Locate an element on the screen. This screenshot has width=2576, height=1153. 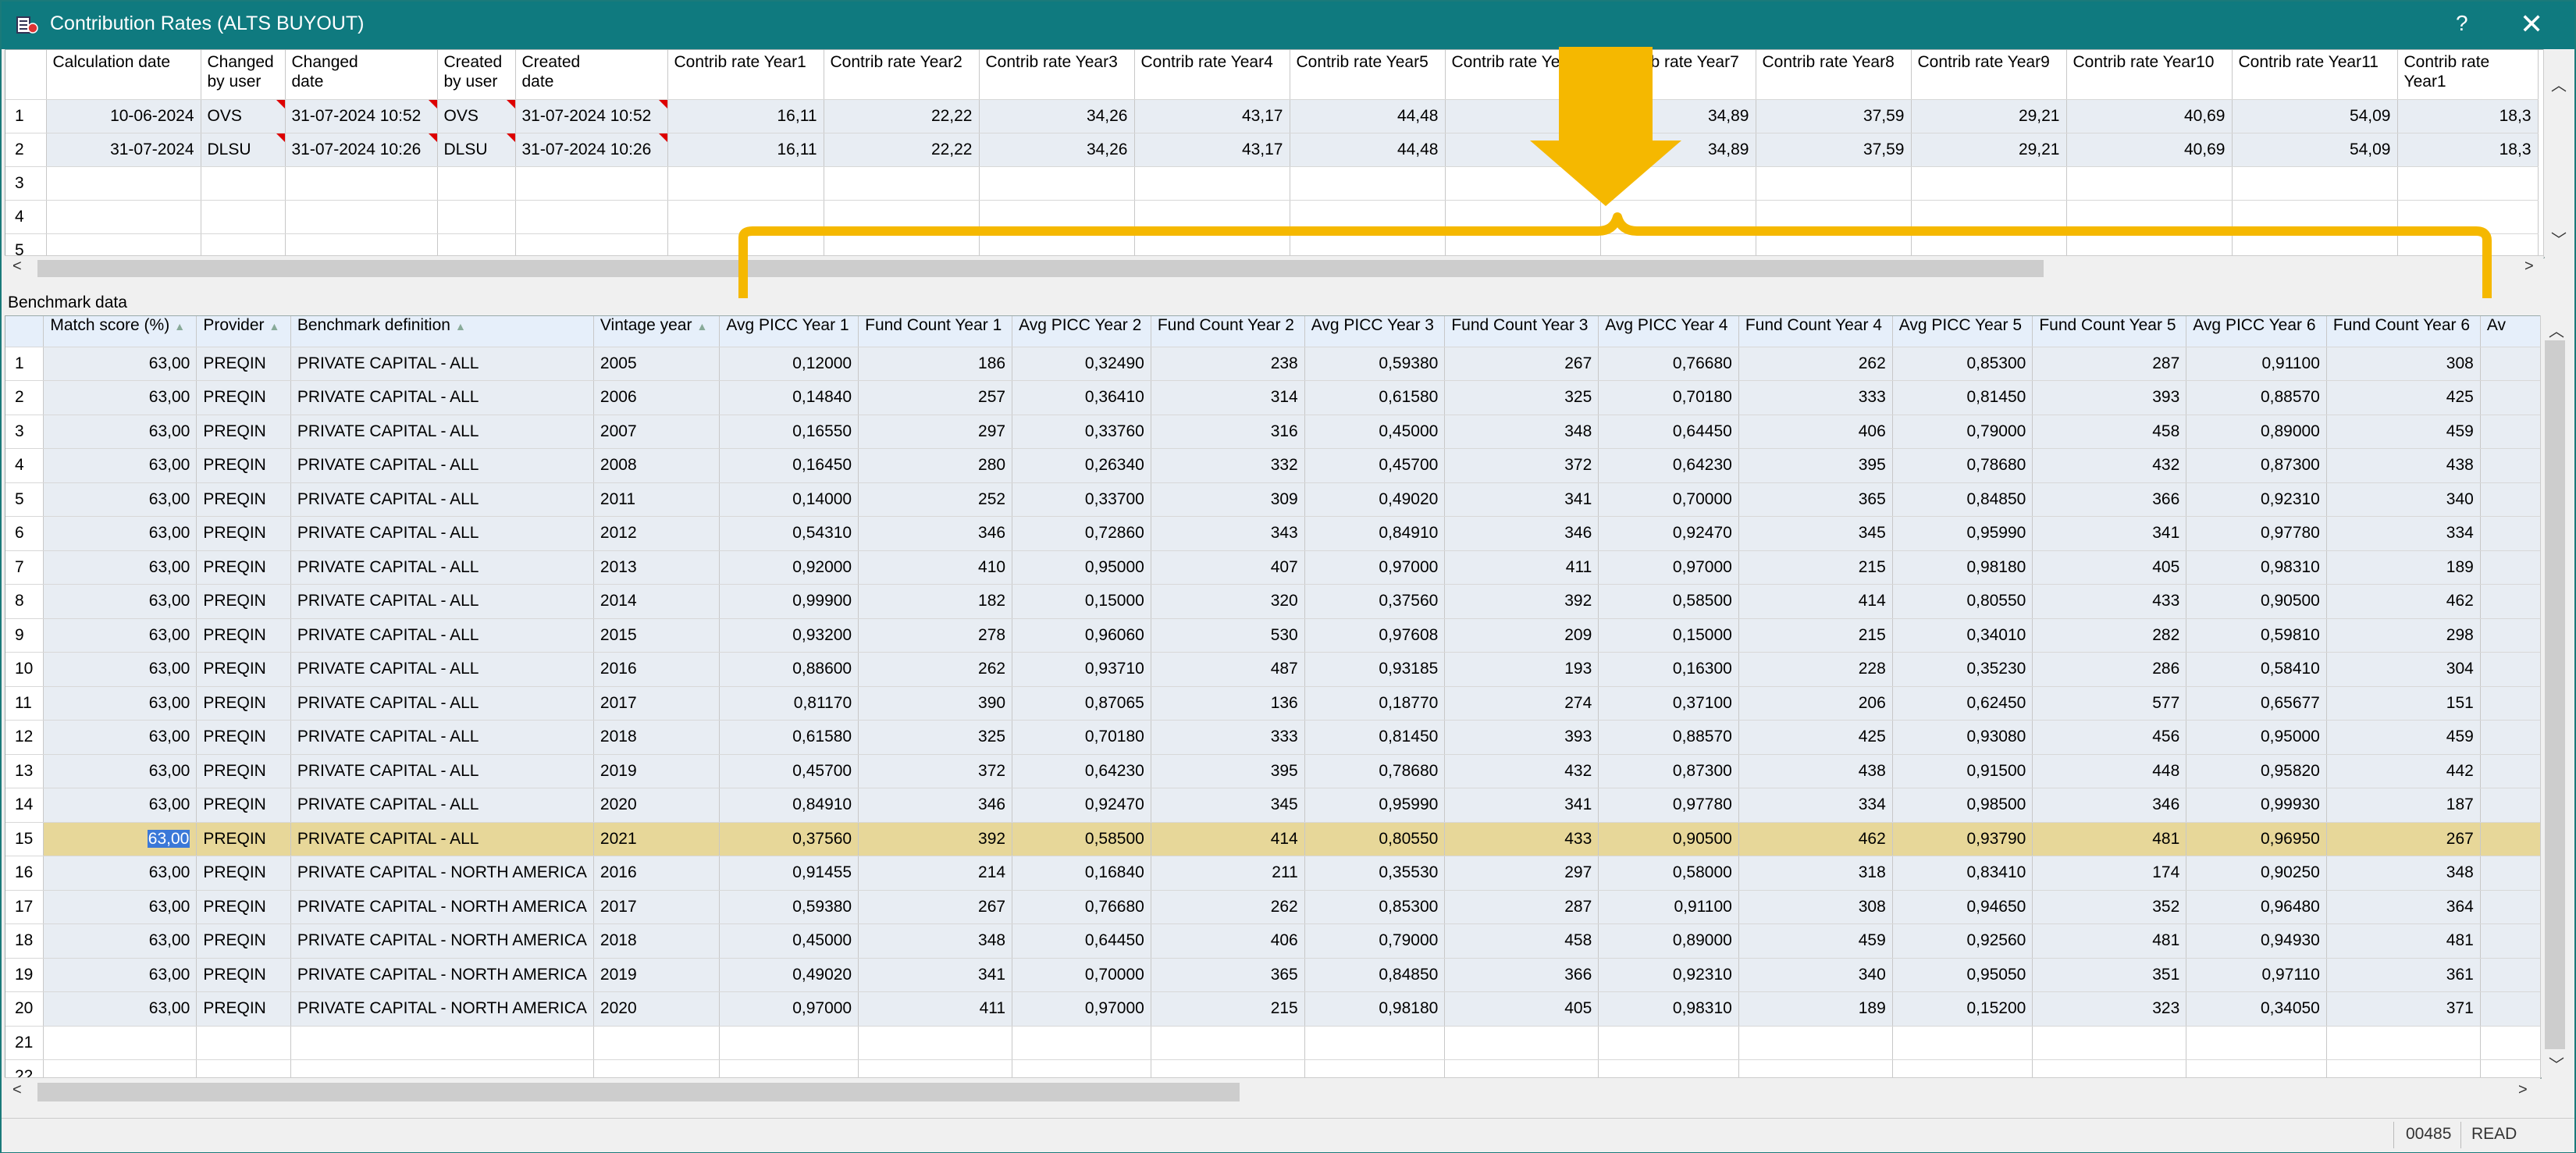
status-bar: 00485 READ is located at coordinates (1288, 1135).